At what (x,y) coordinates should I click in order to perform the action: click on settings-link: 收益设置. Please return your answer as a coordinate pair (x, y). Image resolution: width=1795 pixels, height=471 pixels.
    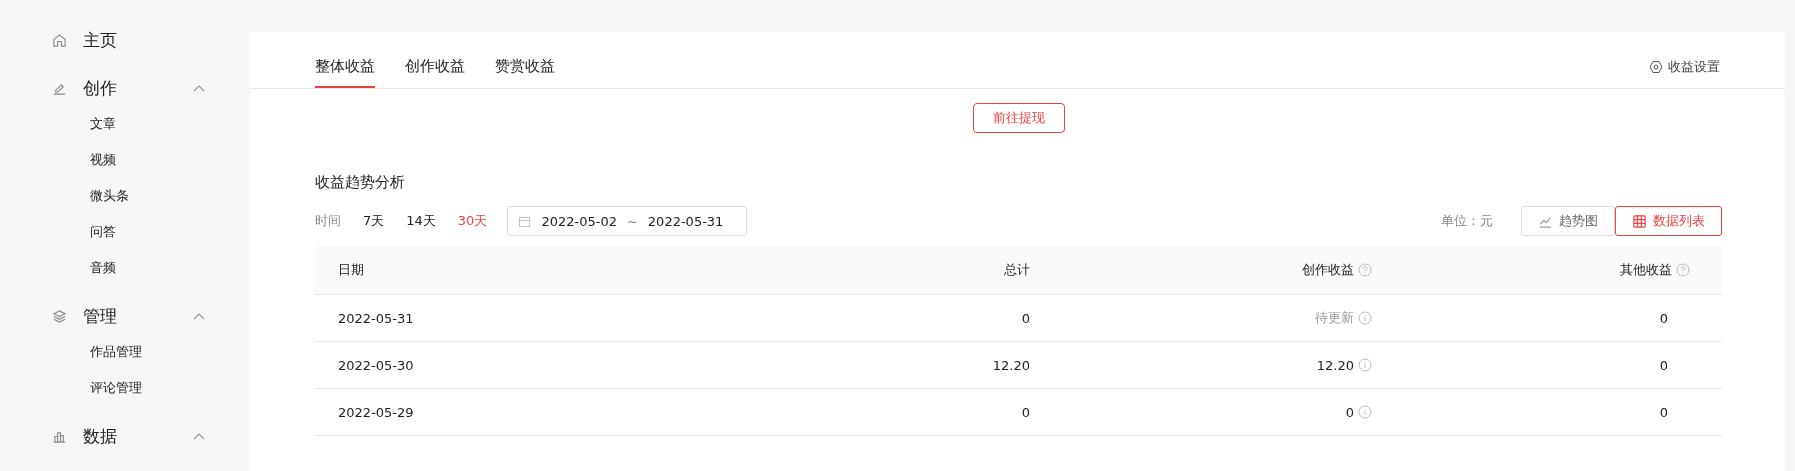
    Looking at the image, I should click on (1684, 73).